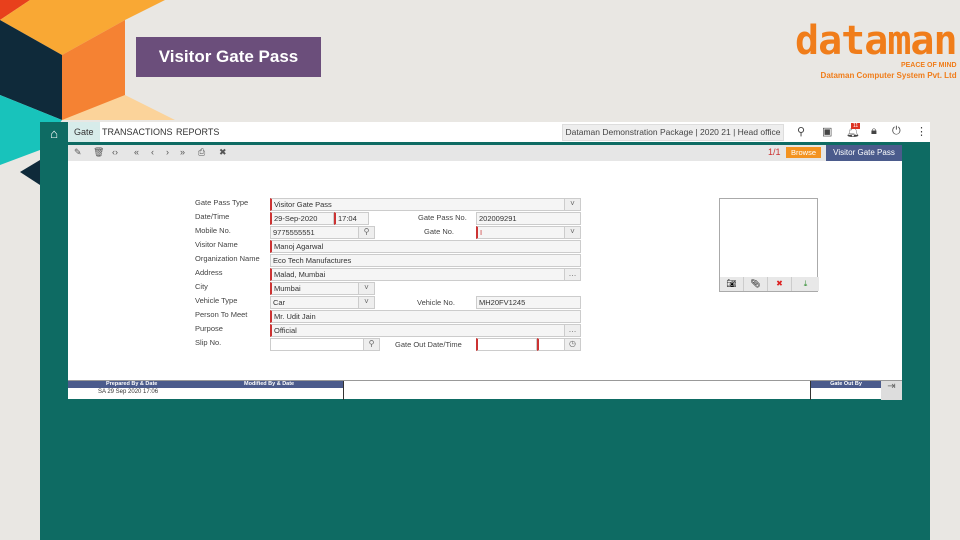  Describe the element at coordinates (78, 152) in the screenshot. I see `edit-icon: ✎` at that location.